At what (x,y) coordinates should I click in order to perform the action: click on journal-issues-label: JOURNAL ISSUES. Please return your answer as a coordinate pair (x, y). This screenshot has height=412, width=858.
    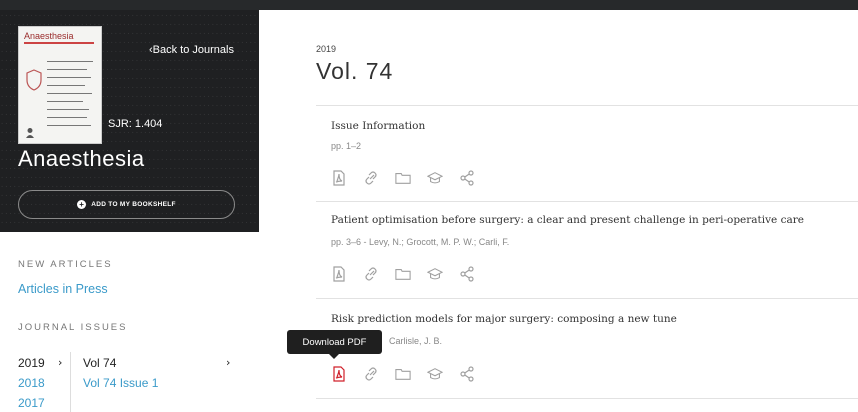
    Looking at the image, I should click on (73, 327).